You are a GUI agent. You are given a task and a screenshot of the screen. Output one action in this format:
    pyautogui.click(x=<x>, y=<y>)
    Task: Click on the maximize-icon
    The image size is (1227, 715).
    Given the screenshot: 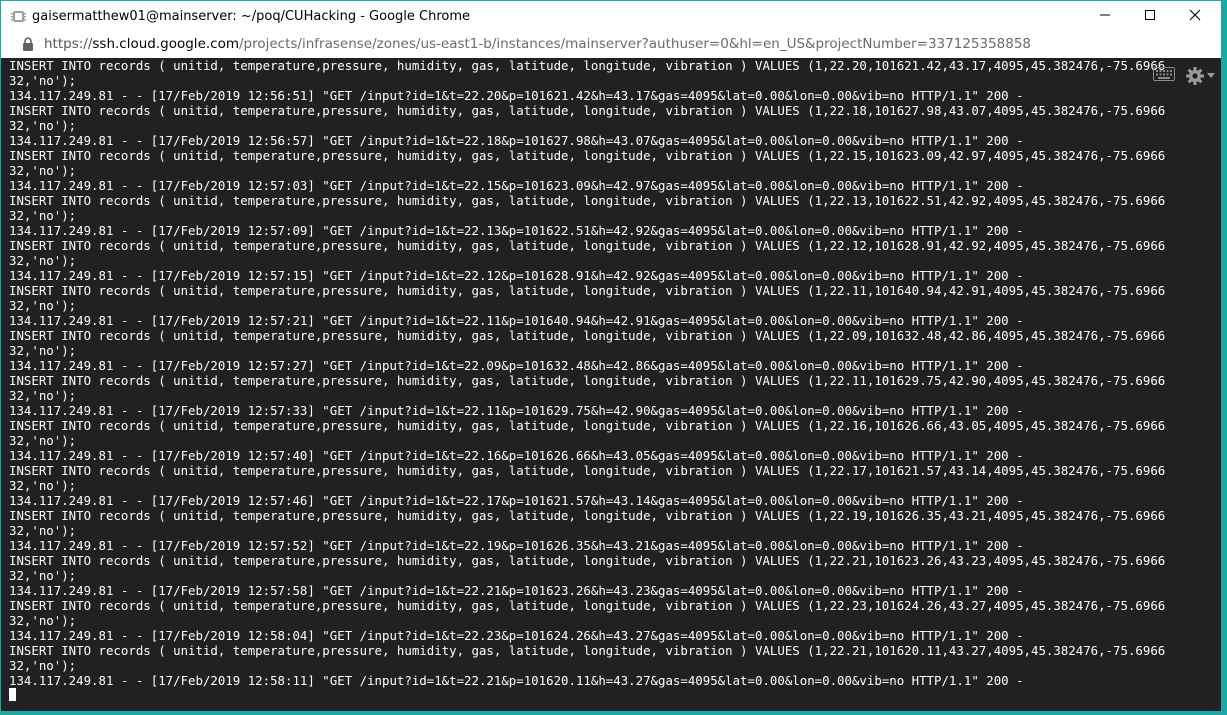 What is the action you would take?
    pyautogui.click(x=1150, y=17)
    